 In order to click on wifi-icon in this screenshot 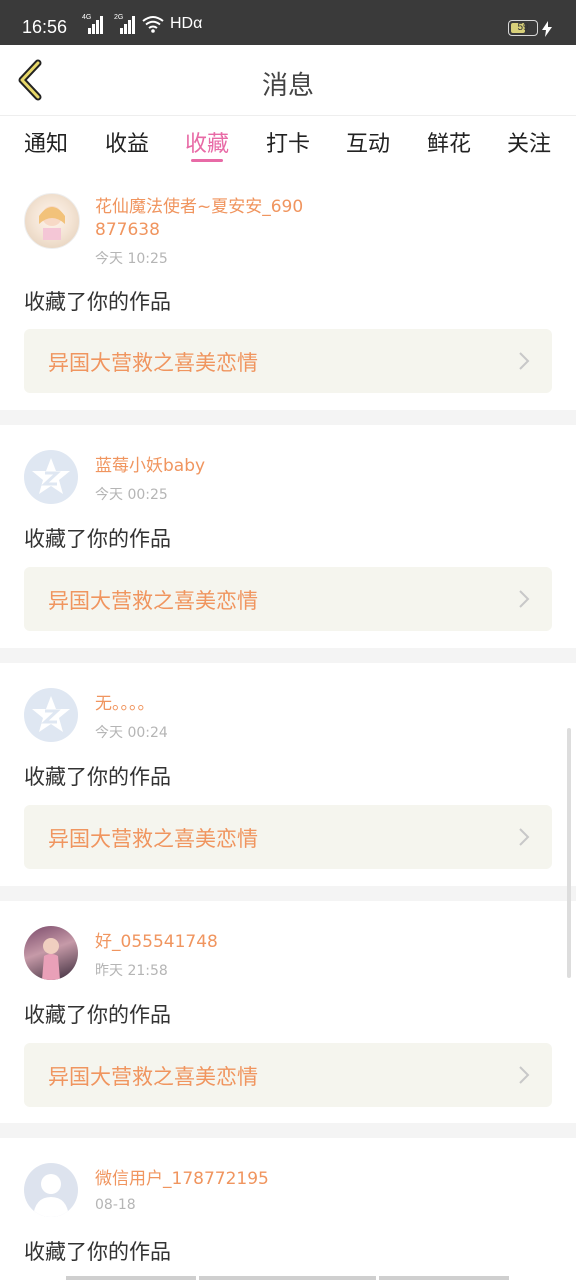, I will do `click(153, 24)`.